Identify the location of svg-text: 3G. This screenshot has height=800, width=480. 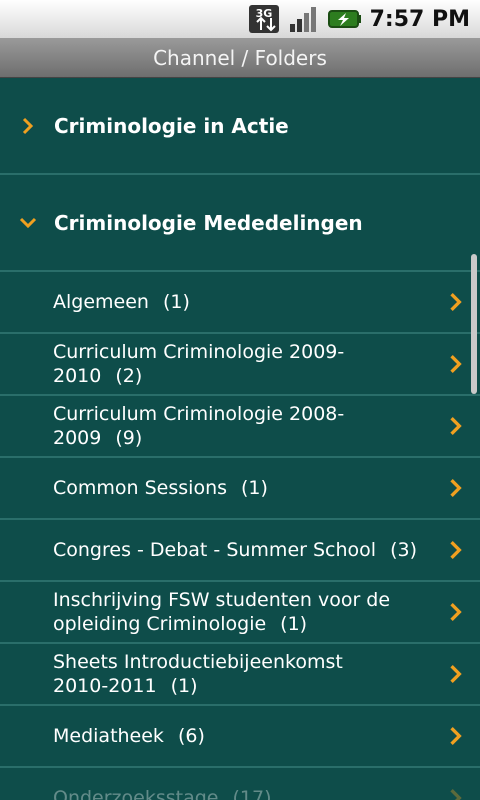
(263, 13).